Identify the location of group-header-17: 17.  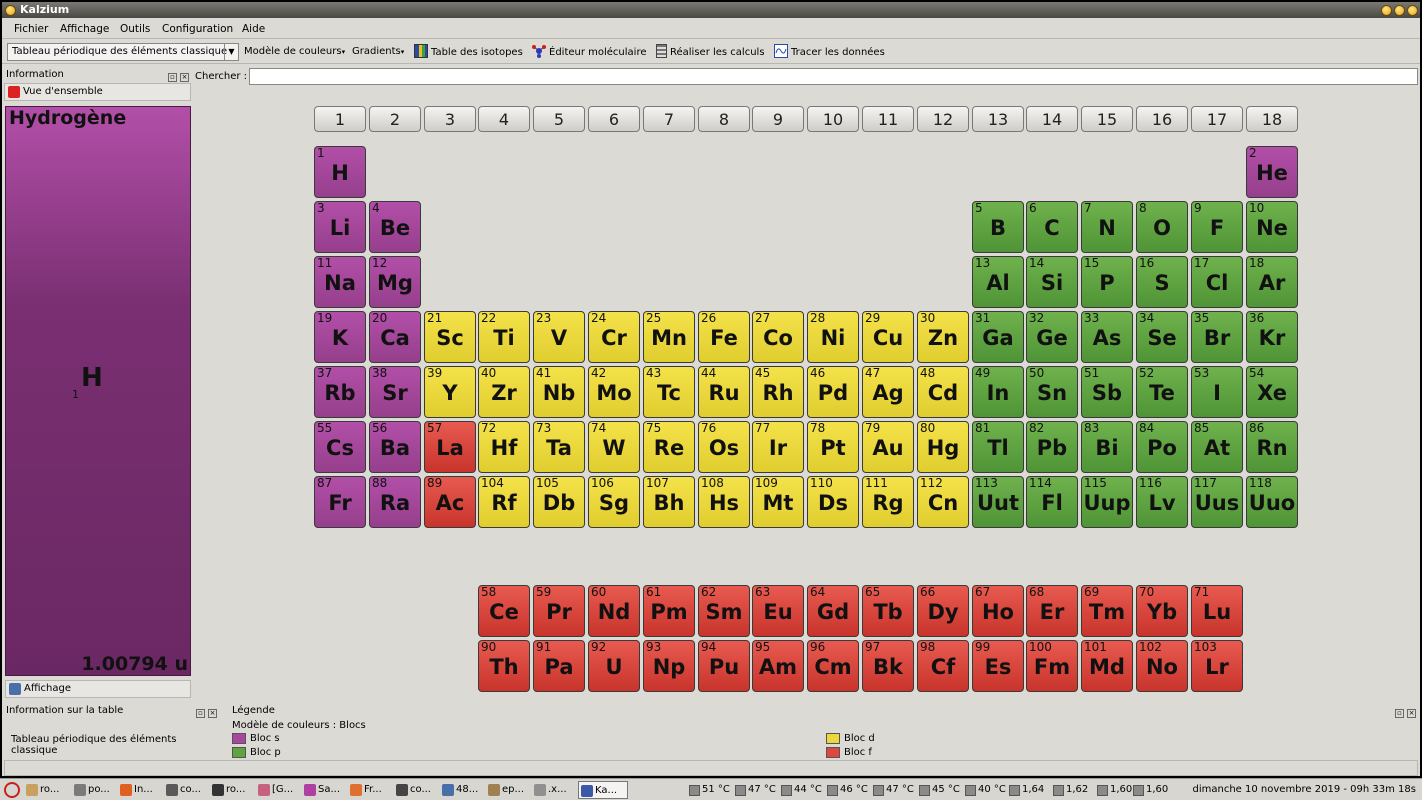
(1217, 119).